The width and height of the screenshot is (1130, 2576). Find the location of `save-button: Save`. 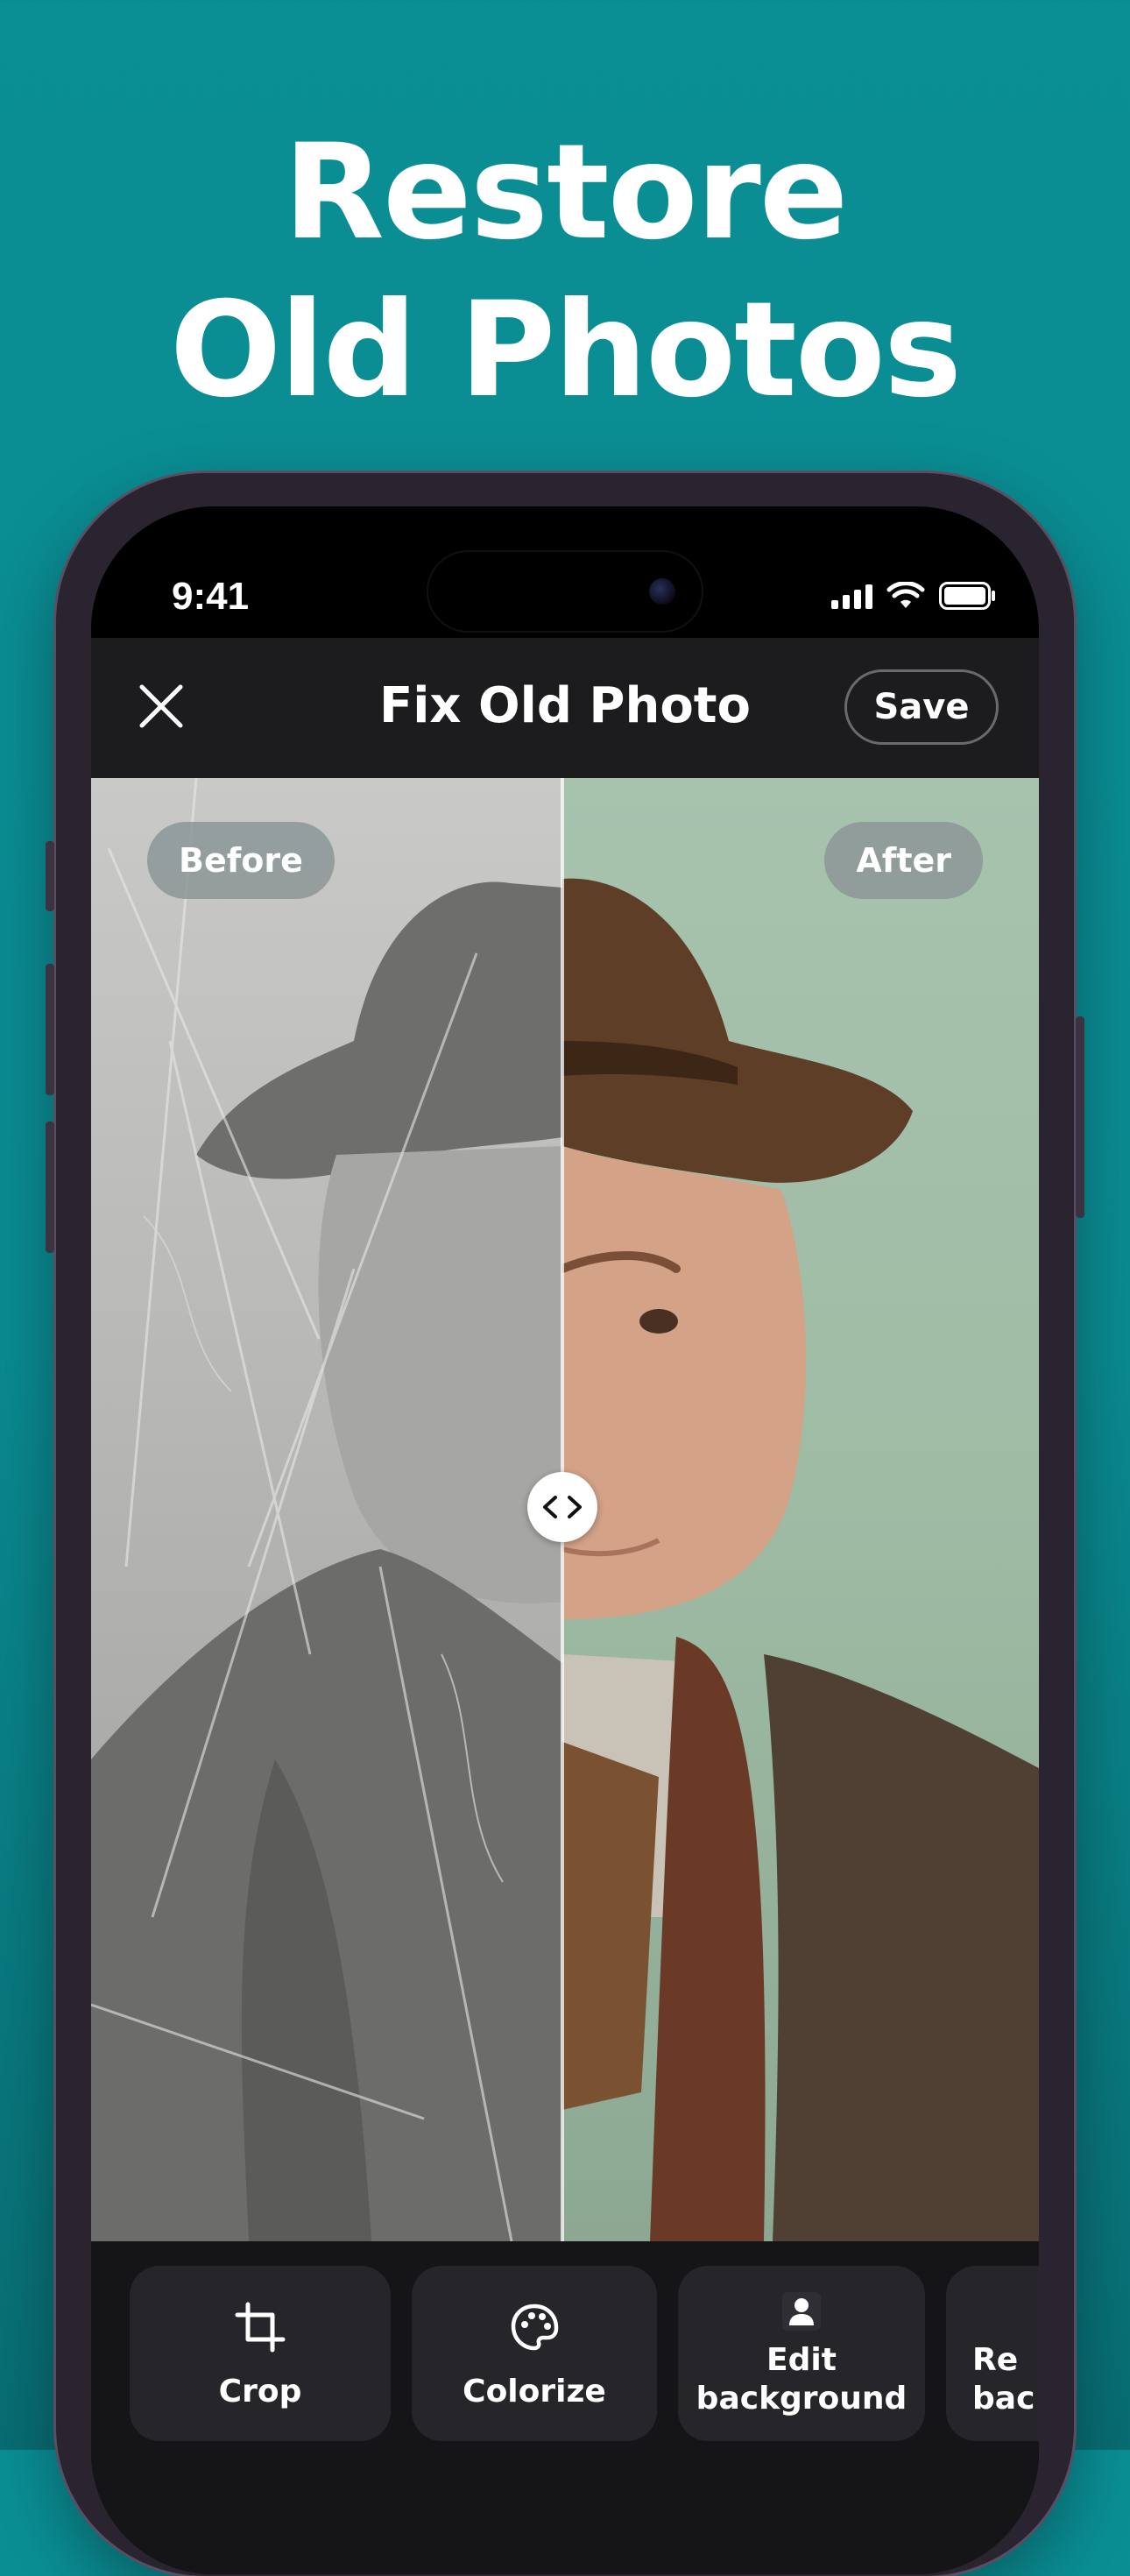

save-button: Save is located at coordinates (922, 707).